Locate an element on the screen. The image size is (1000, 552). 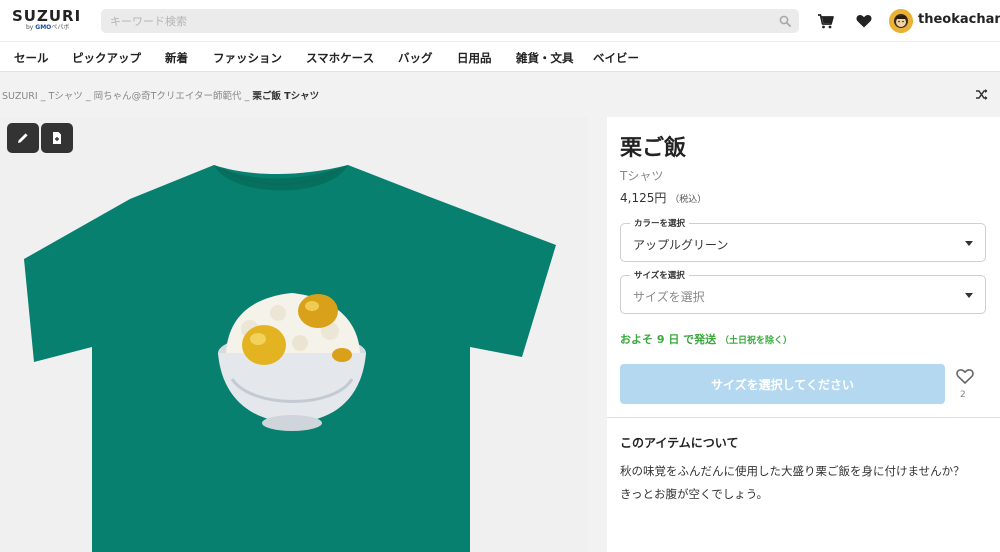
logo-text: SUZURI is located at coordinates (47, 16).